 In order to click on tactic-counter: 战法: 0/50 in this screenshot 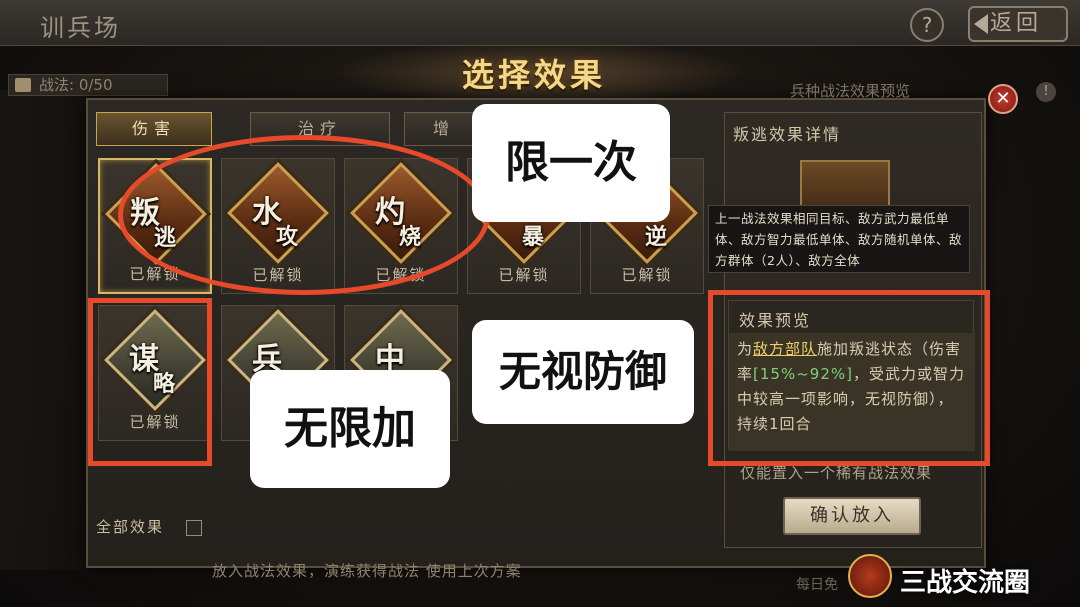, I will do `click(88, 85)`.